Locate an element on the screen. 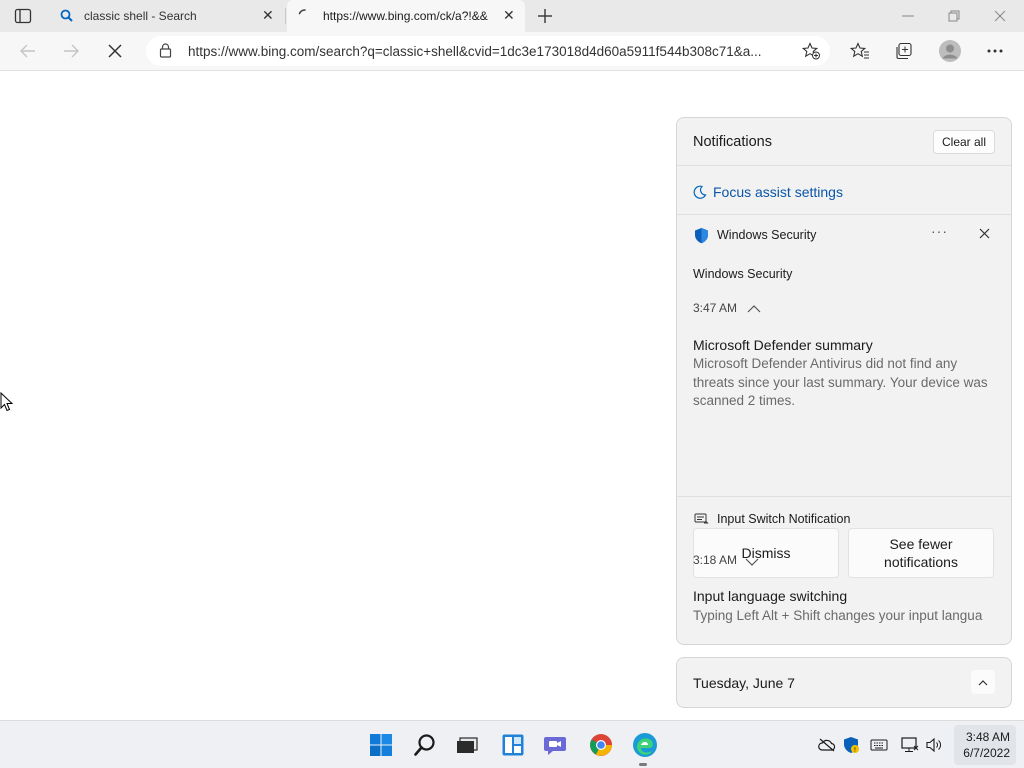 This screenshot has width=1024, height=768. bing-search-icon is located at coordinates (66, 17).